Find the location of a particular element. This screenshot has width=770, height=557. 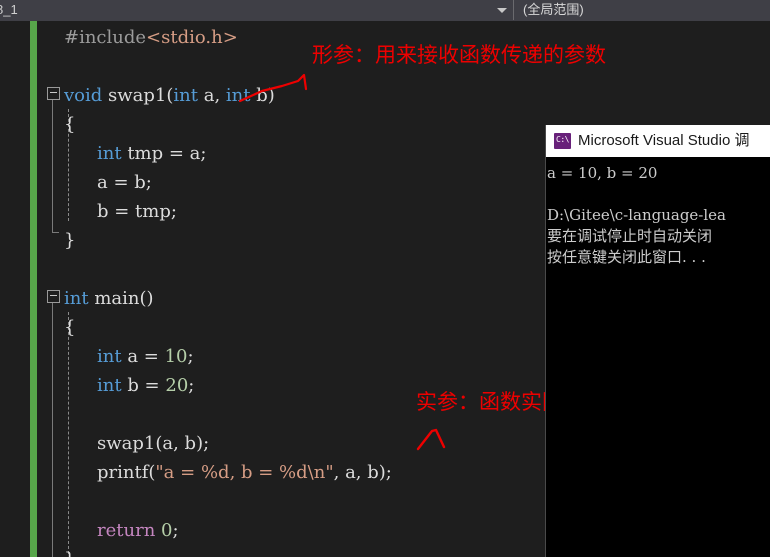

console-title-label: Microsoft Visual Studio 调 is located at coordinates (664, 140).